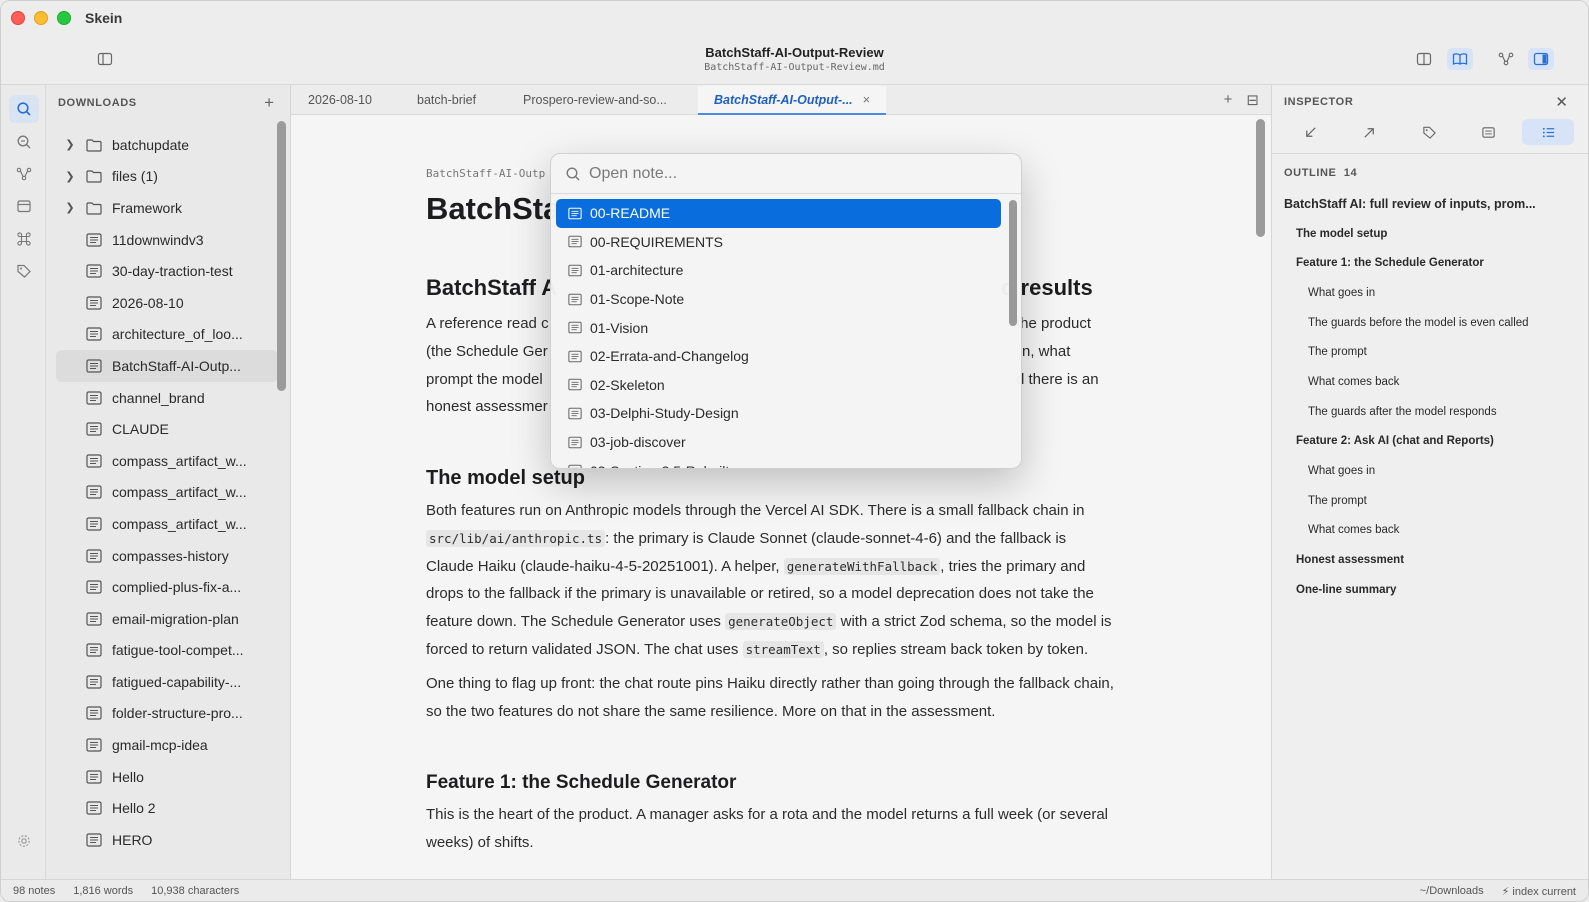 The image size is (1589, 902). I want to click on outline-item: Honest assessment, so click(1429, 560).